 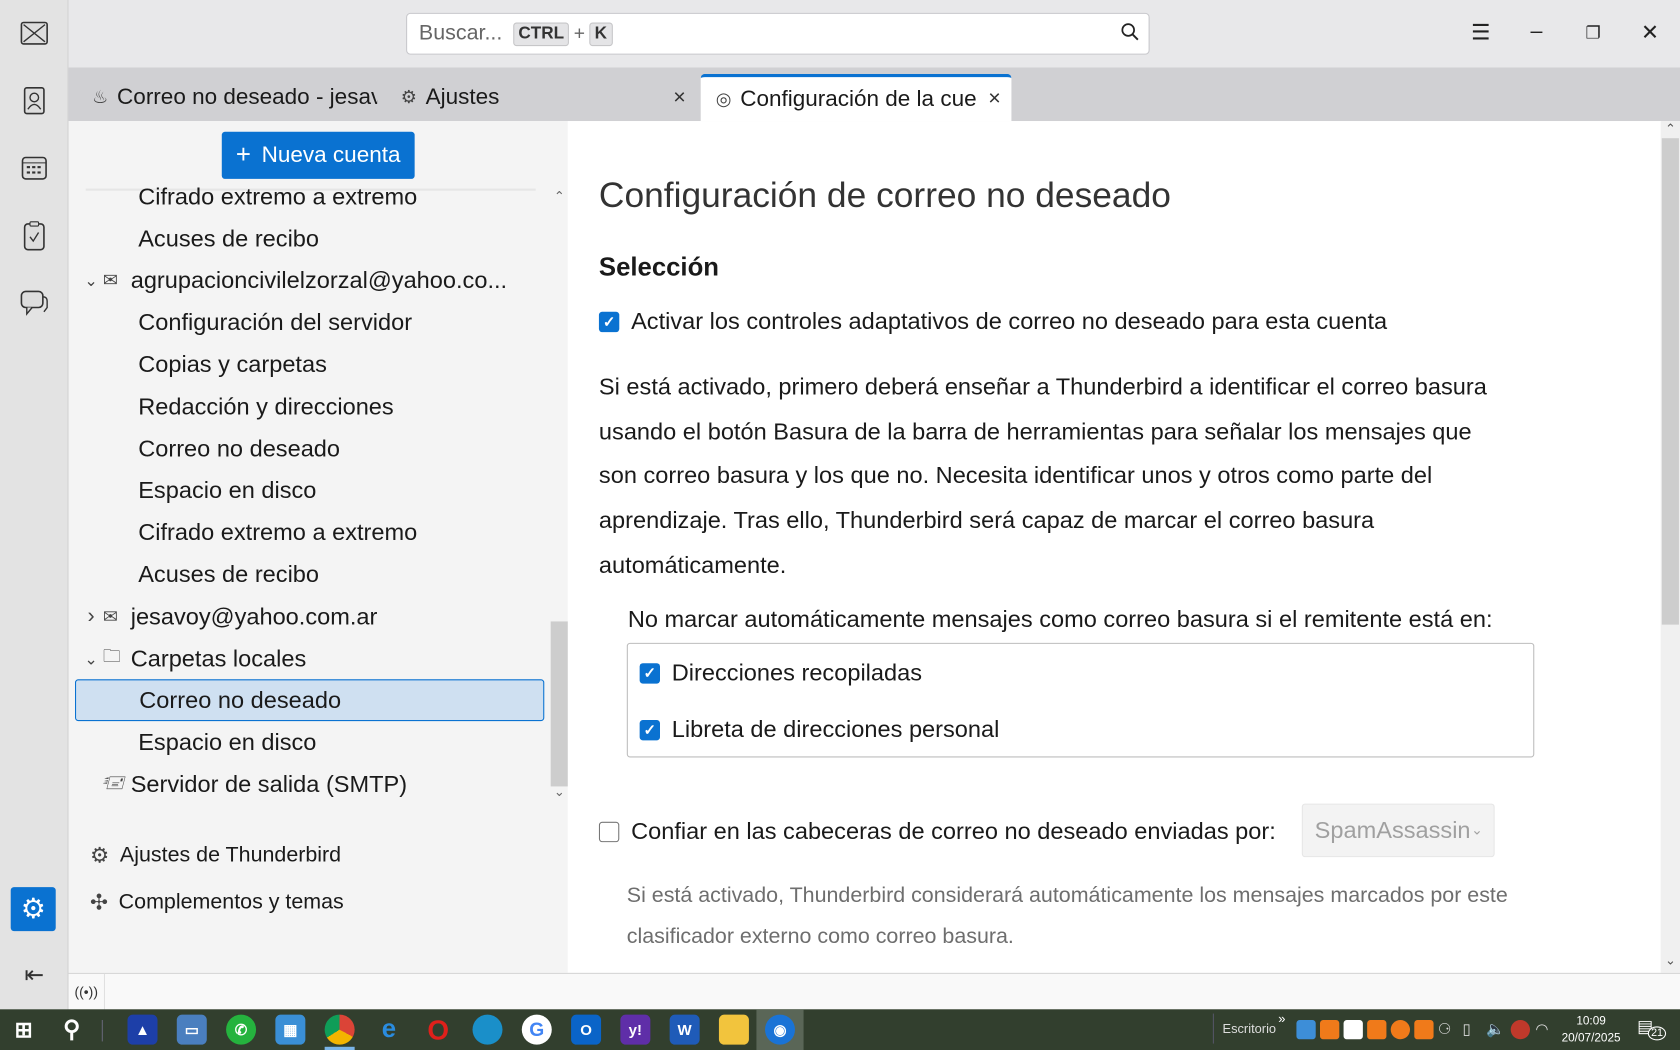 What do you see at coordinates (192, 659) in the screenshot?
I see `tree-account-item: ⌄ 🗀 Carpetas locales` at bounding box center [192, 659].